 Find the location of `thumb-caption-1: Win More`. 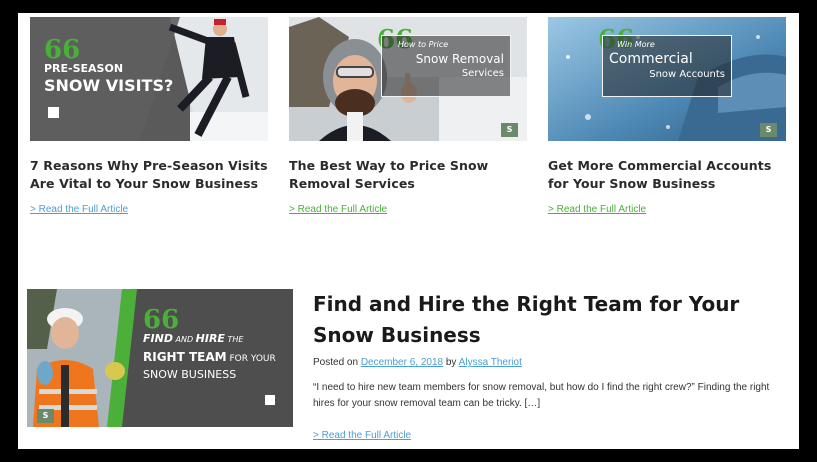

thumb-caption-1: Win More is located at coordinates (636, 44).